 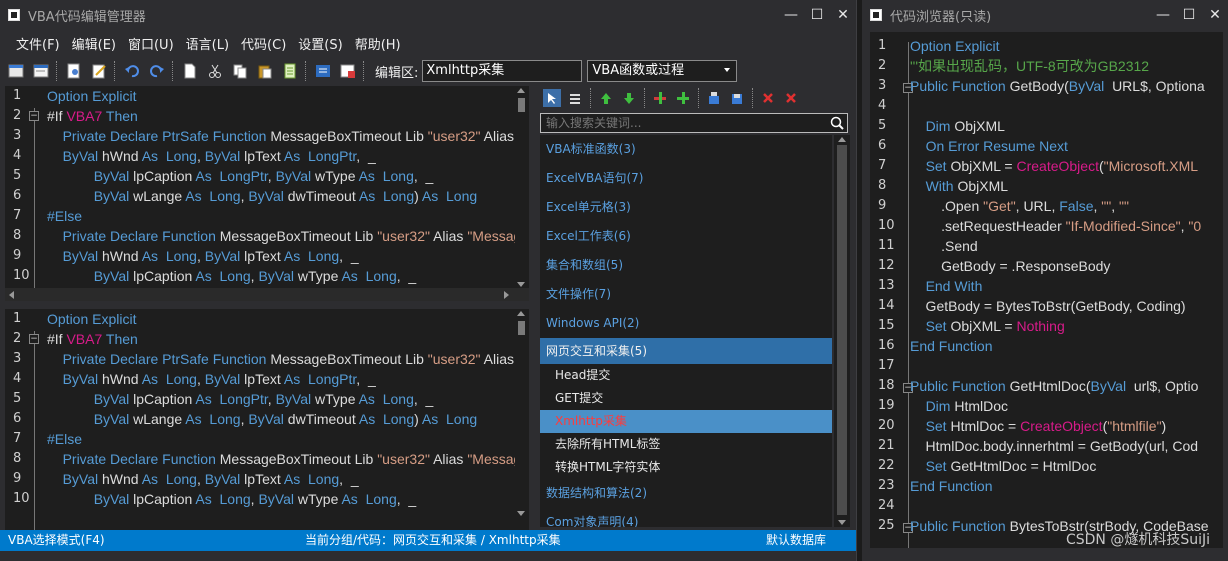 I want to click on new-file-icon, so click(x=190, y=71).